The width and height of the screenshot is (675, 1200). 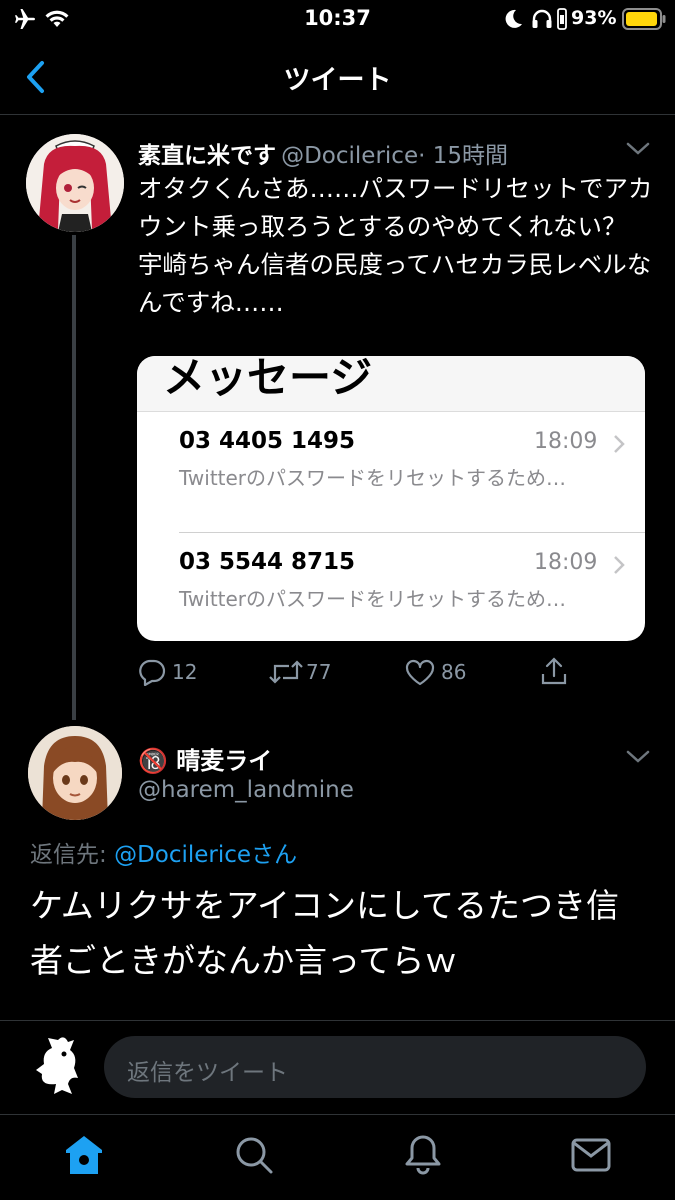 What do you see at coordinates (319, 672) in the screenshot?
I see `retweet-count: 77` at bounding box center [319, 672].